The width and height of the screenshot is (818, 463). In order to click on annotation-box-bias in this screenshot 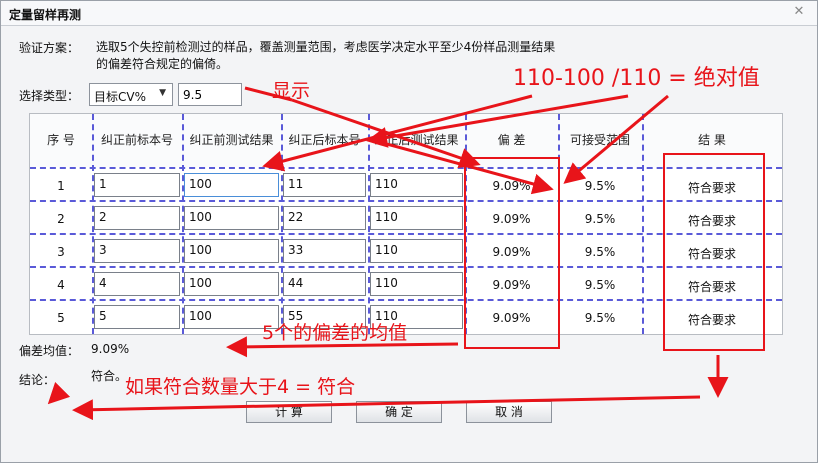, I will do `click(512, 253)`.